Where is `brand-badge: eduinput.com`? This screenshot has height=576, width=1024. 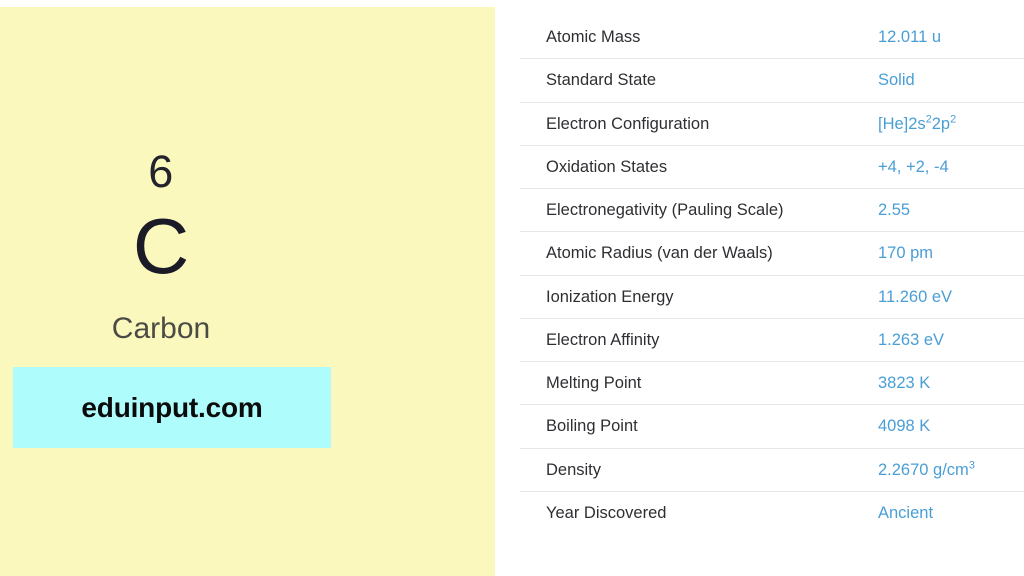 brand-badge: eduinput.com is located at coordinates (172, 407).